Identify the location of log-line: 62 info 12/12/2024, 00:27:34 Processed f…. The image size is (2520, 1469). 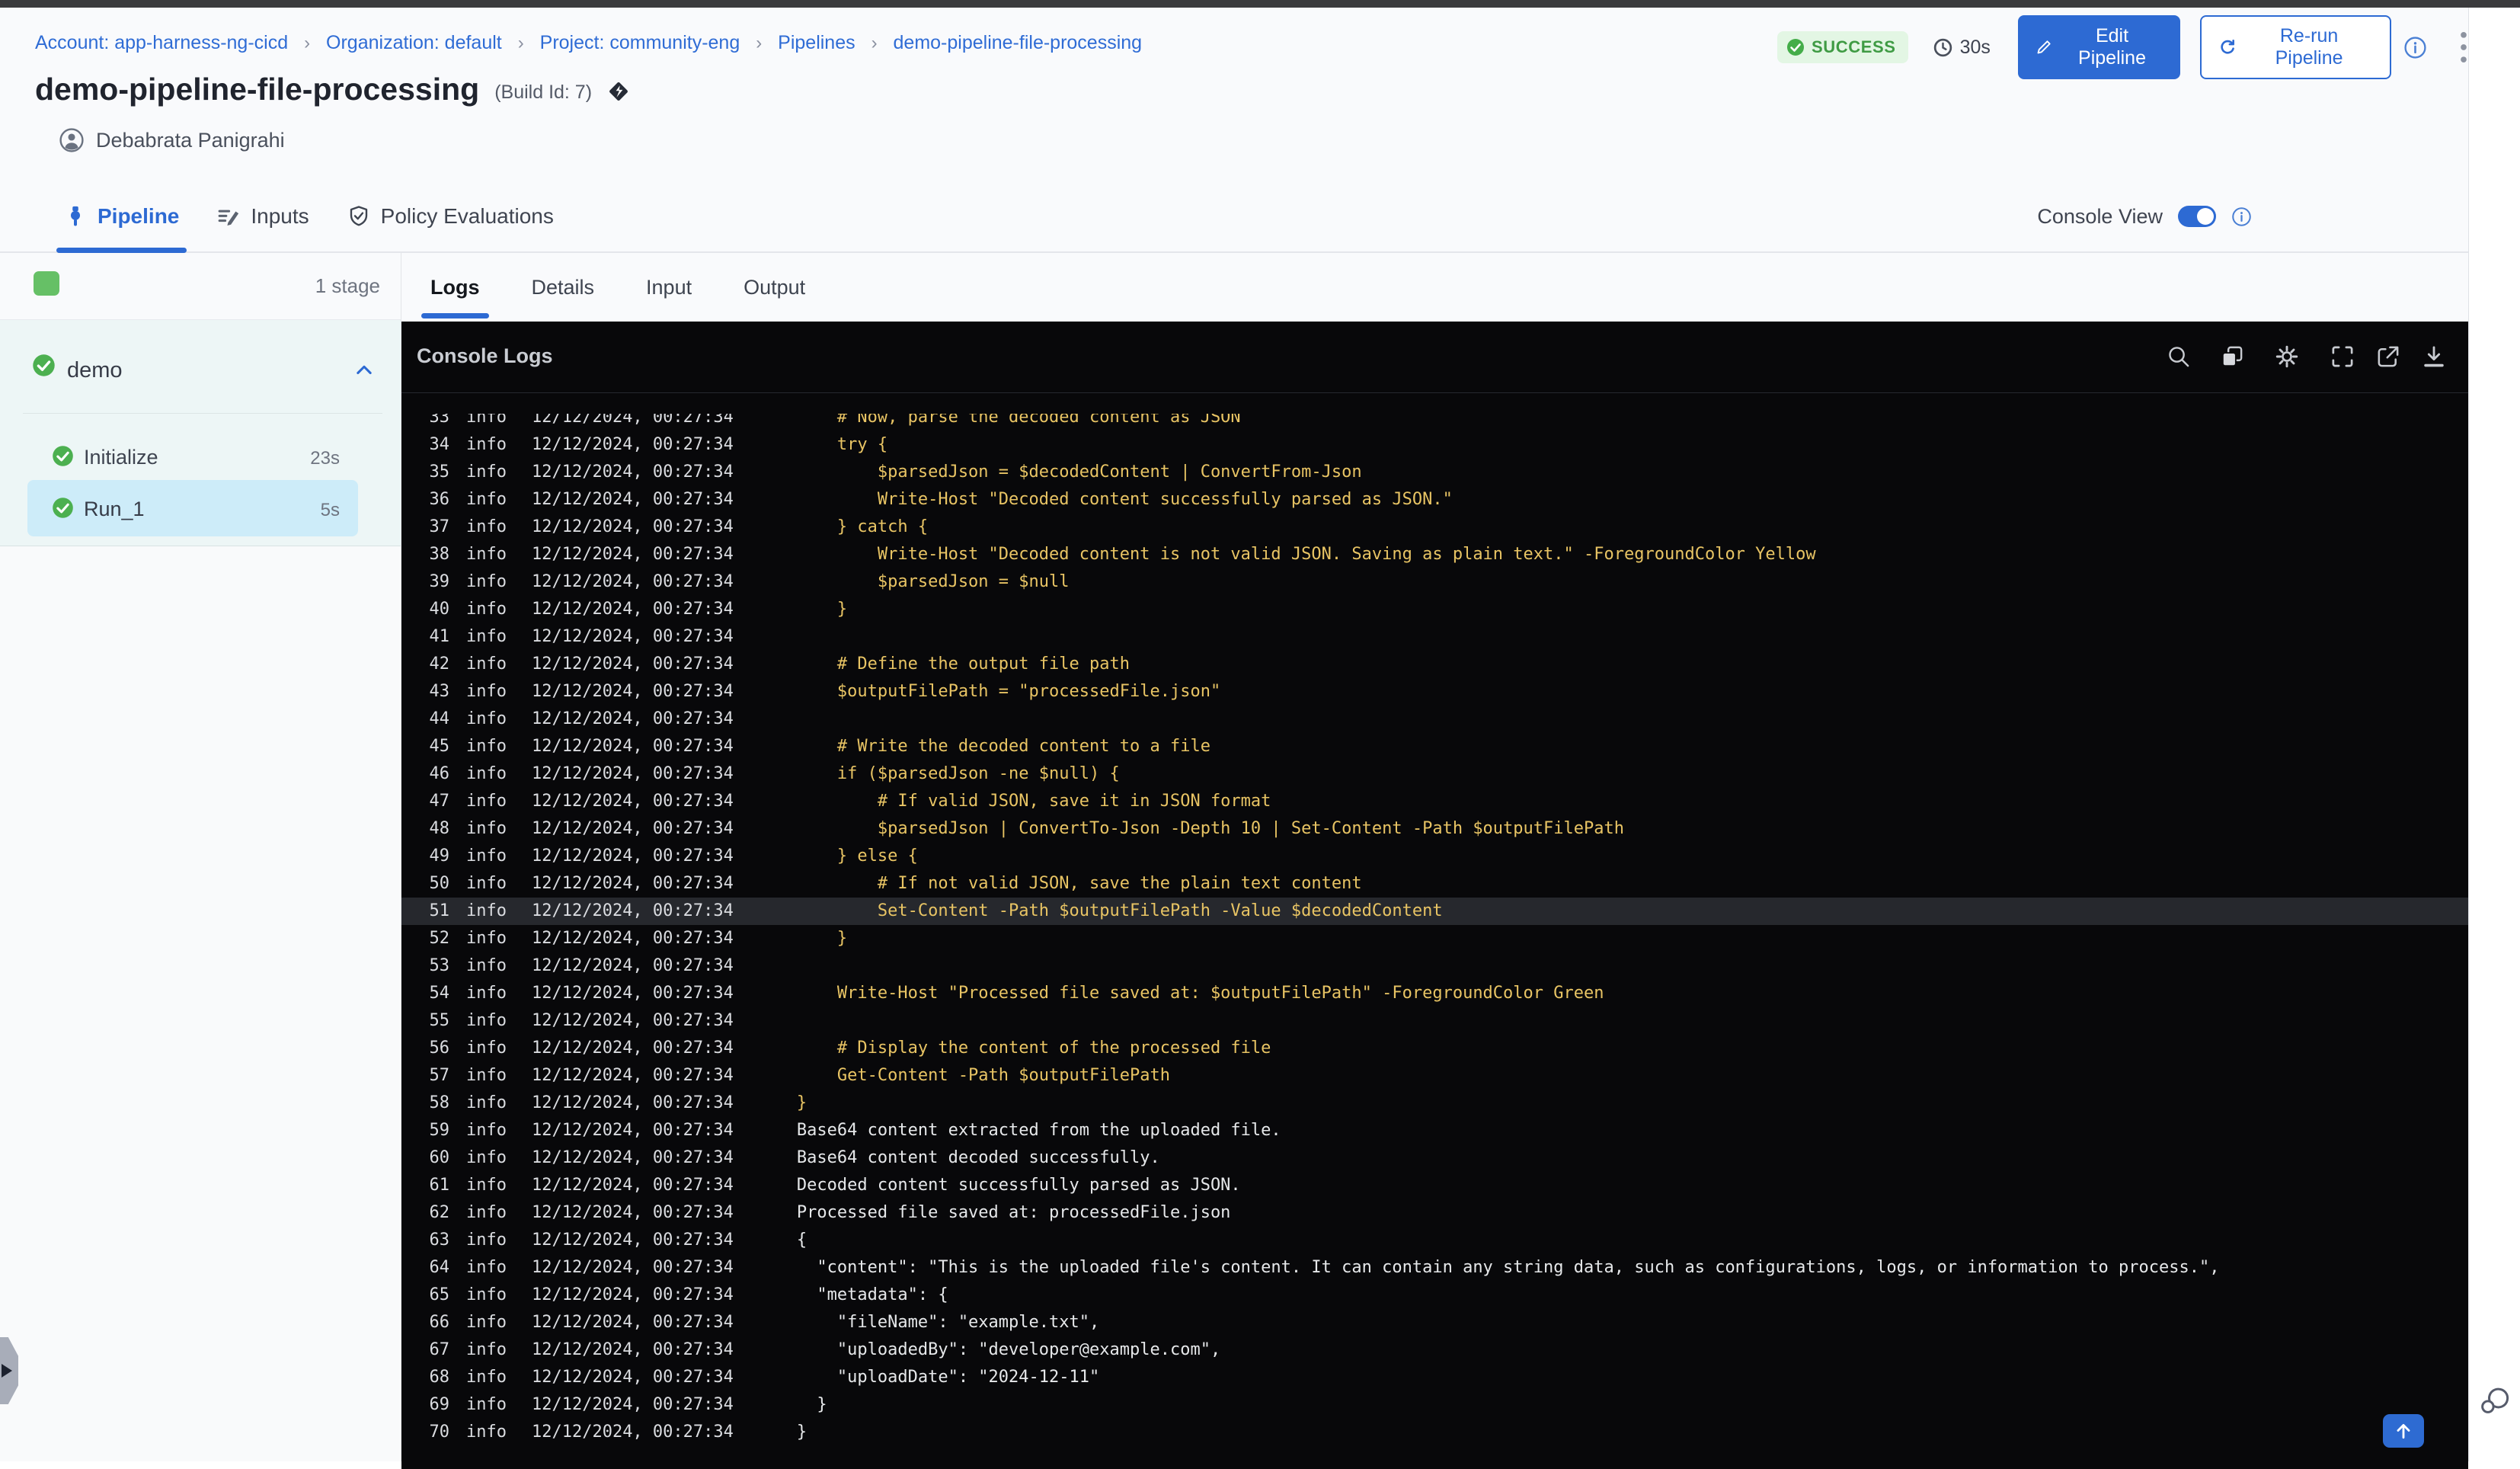
(1434, 1213).